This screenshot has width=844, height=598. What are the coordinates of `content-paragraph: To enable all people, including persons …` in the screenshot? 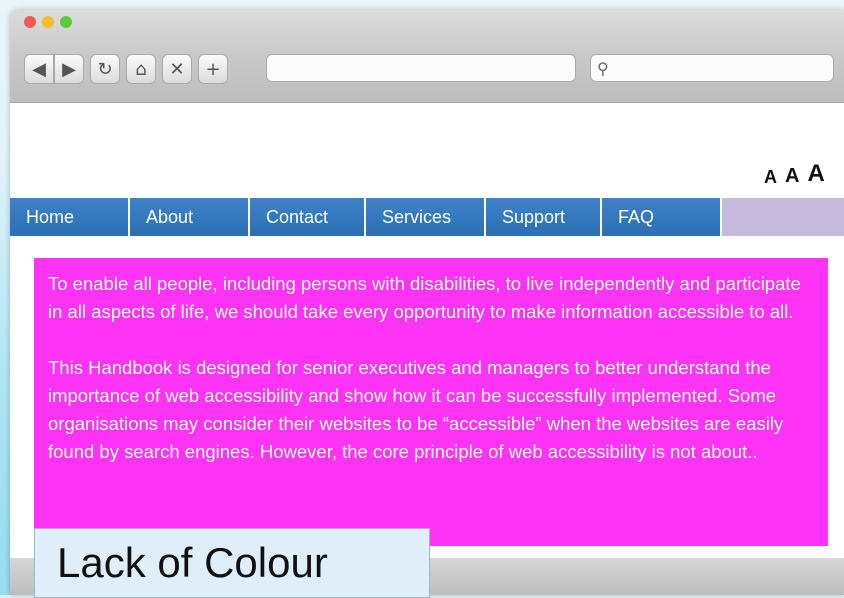 It's located at (424, 297).